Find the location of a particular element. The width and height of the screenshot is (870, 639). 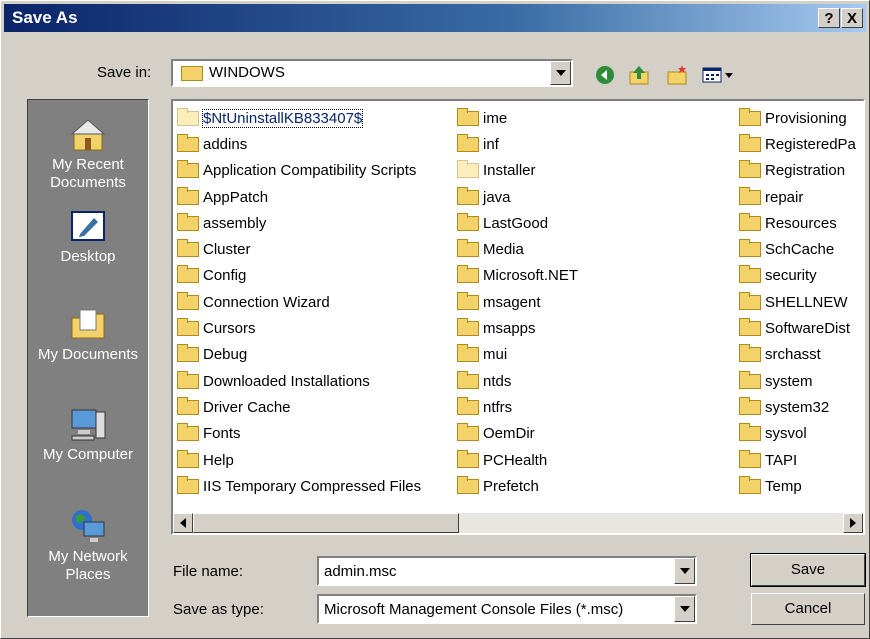

save-in-value: WINDOWS is located at coordinates (247, 72).